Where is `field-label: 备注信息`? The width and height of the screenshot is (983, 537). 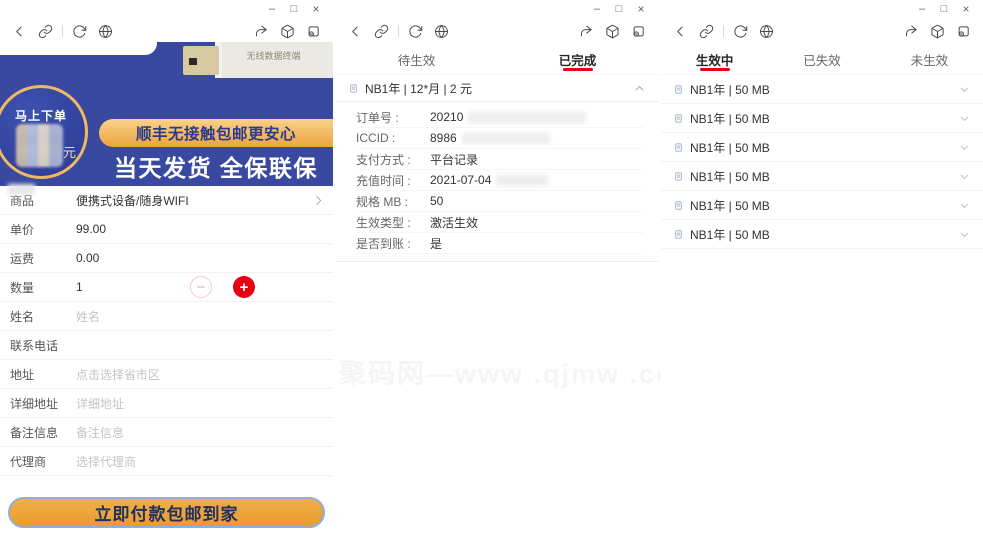 field-label: 备注信息 is located at coordinates (34, 432).